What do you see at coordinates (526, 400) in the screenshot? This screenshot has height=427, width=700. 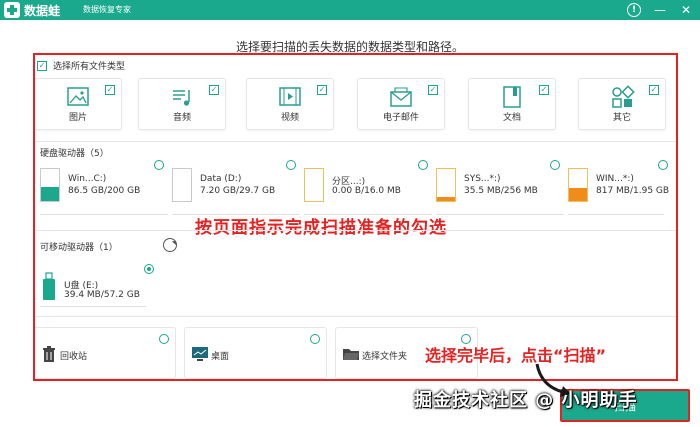 I see `watermark: 掘金技术社区 @ 小明助手` at bounding box center [526, 400].